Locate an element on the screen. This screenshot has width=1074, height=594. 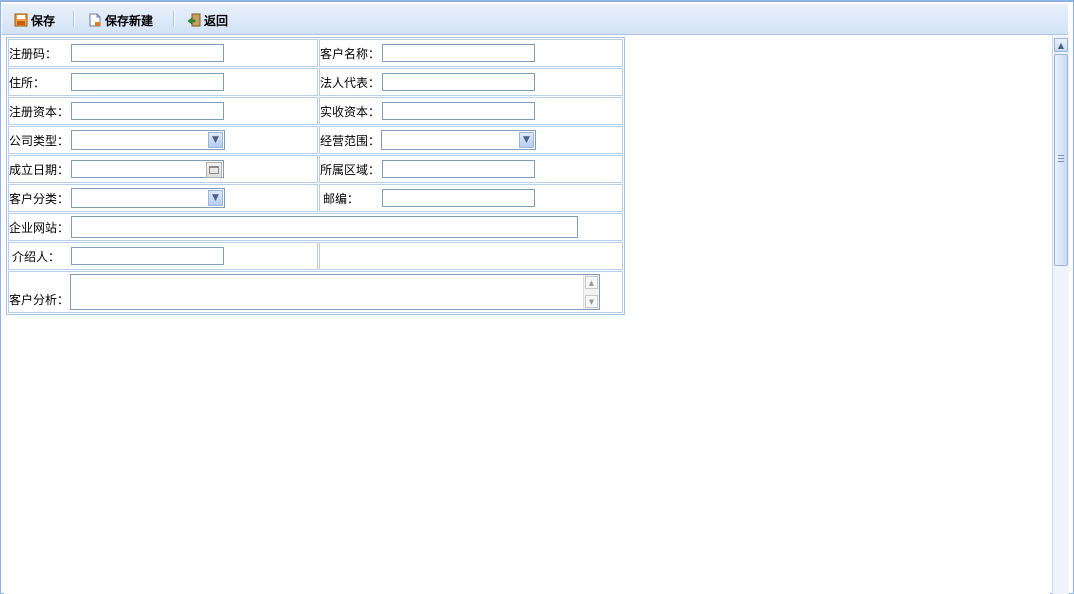
reg-code-input is located at coordinates (147, 53).